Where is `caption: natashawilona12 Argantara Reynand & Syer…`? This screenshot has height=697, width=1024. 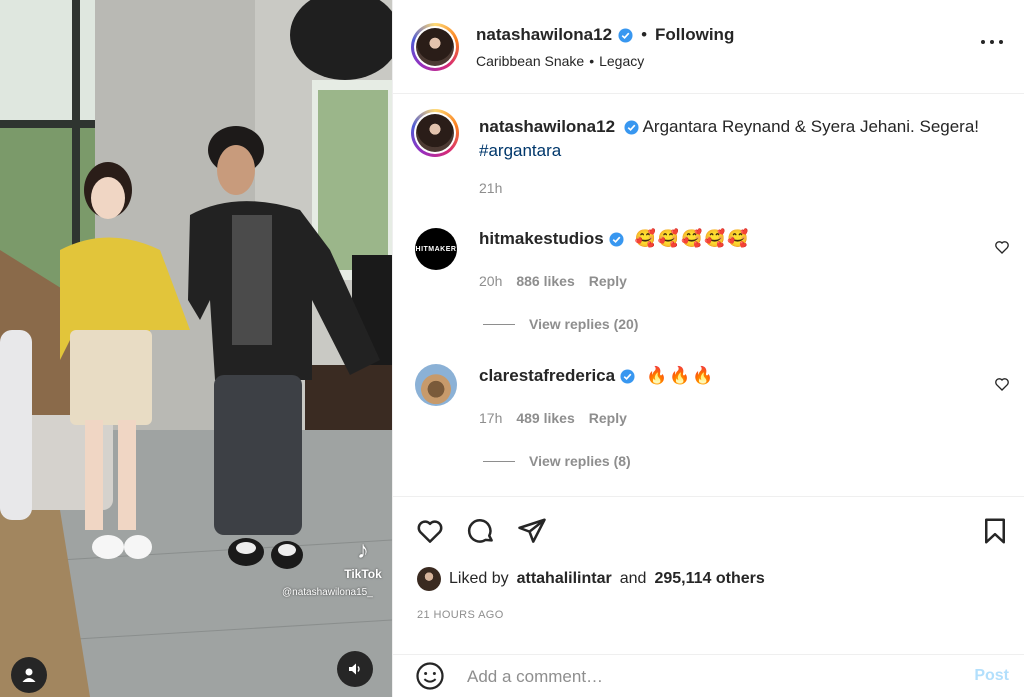 caption: natashawilona12 Argantara Reynand & Syer… is located at coordinates (739, 139).